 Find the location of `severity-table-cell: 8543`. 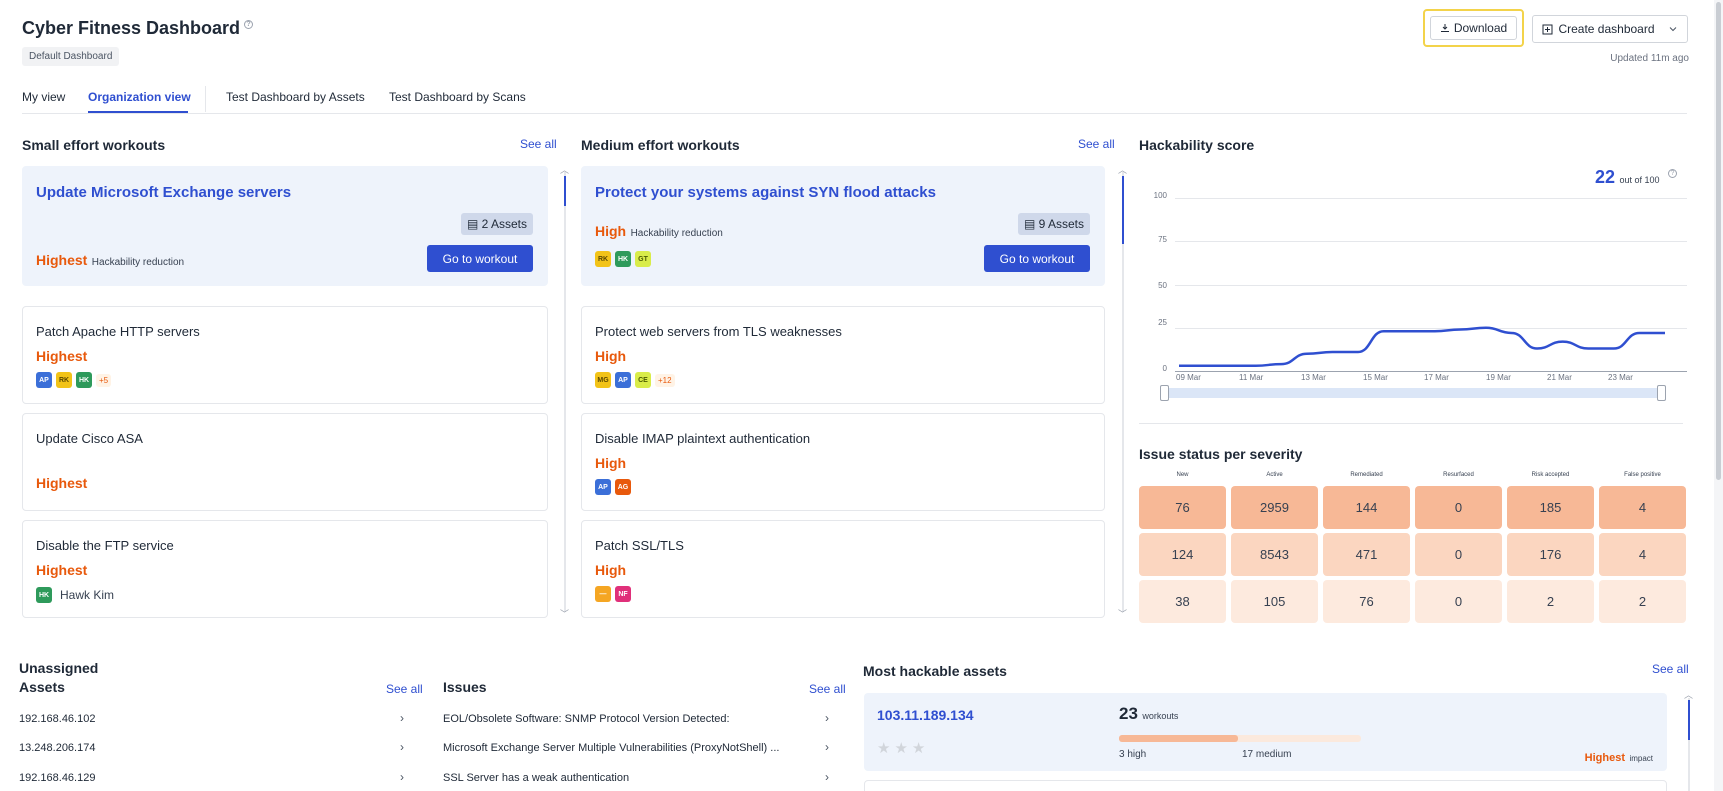

severity-table-cell: 8543 is located at coordinates (1274, 554).